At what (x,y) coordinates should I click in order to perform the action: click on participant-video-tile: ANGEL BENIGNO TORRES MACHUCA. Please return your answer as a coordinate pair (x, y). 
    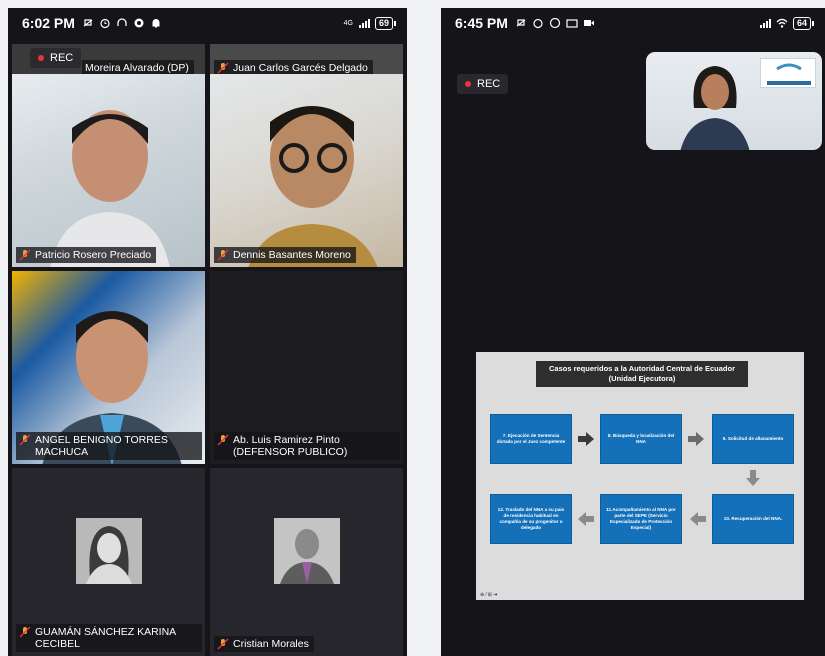
    Looking at the image, I should click on (108, 367).